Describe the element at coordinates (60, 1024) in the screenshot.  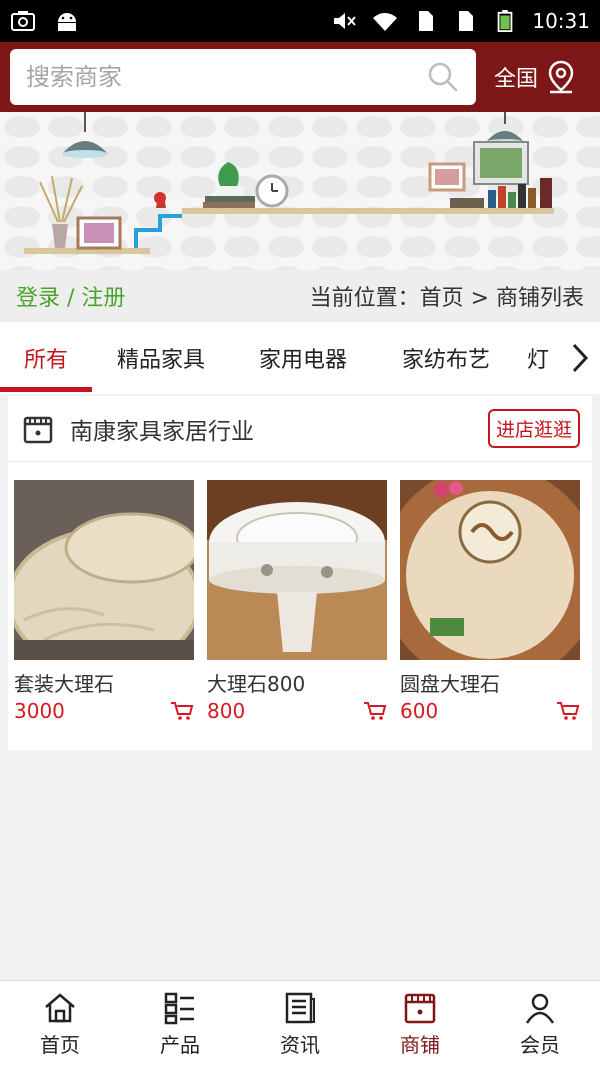
I see `nav-home: 首页` at that location.